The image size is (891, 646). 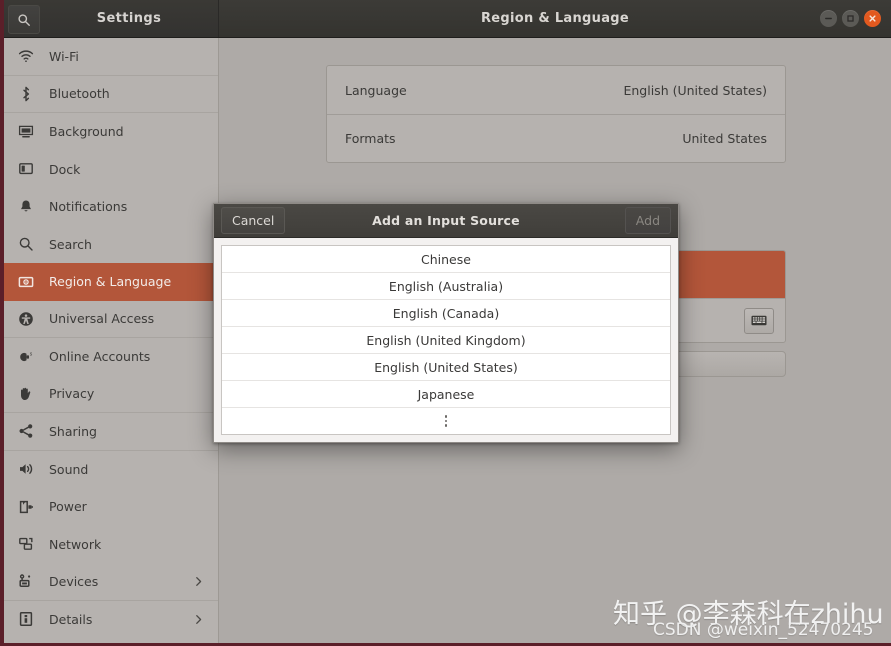 I want to click on app-title: Settings, so click(x=129, y=18).